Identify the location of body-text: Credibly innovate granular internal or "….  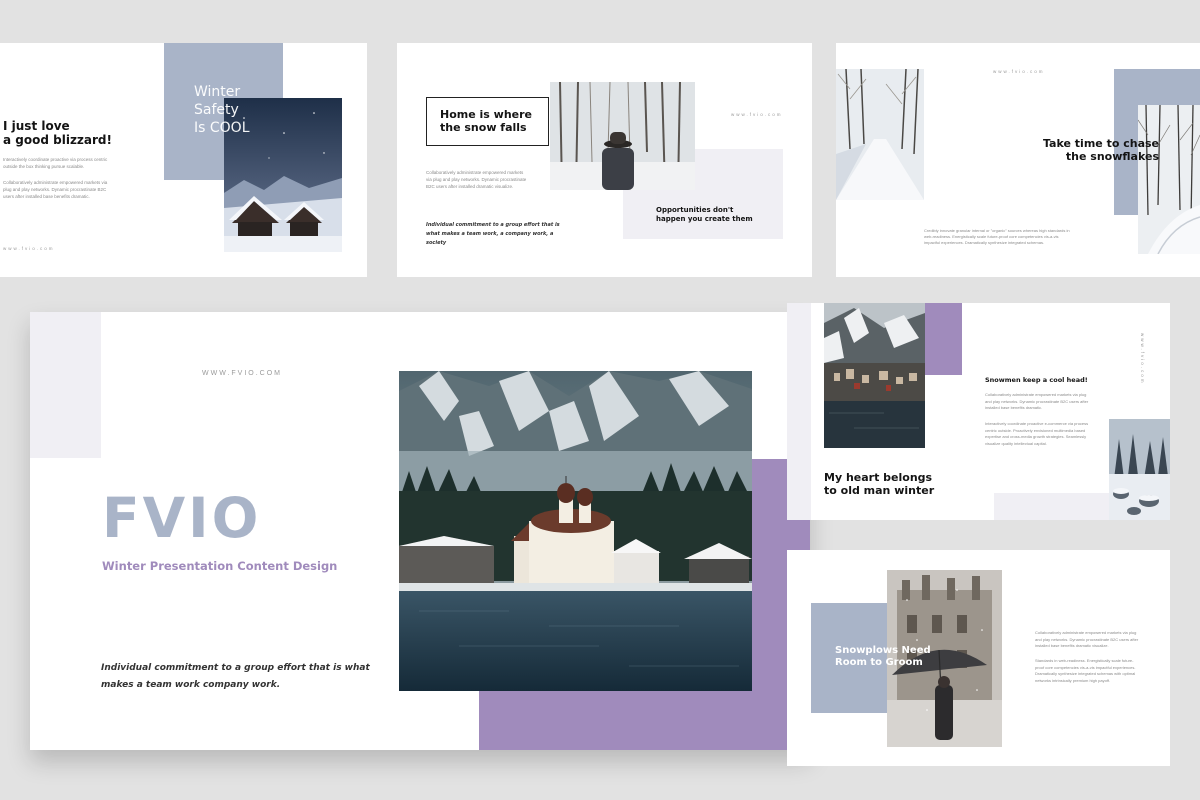
(997, 236).